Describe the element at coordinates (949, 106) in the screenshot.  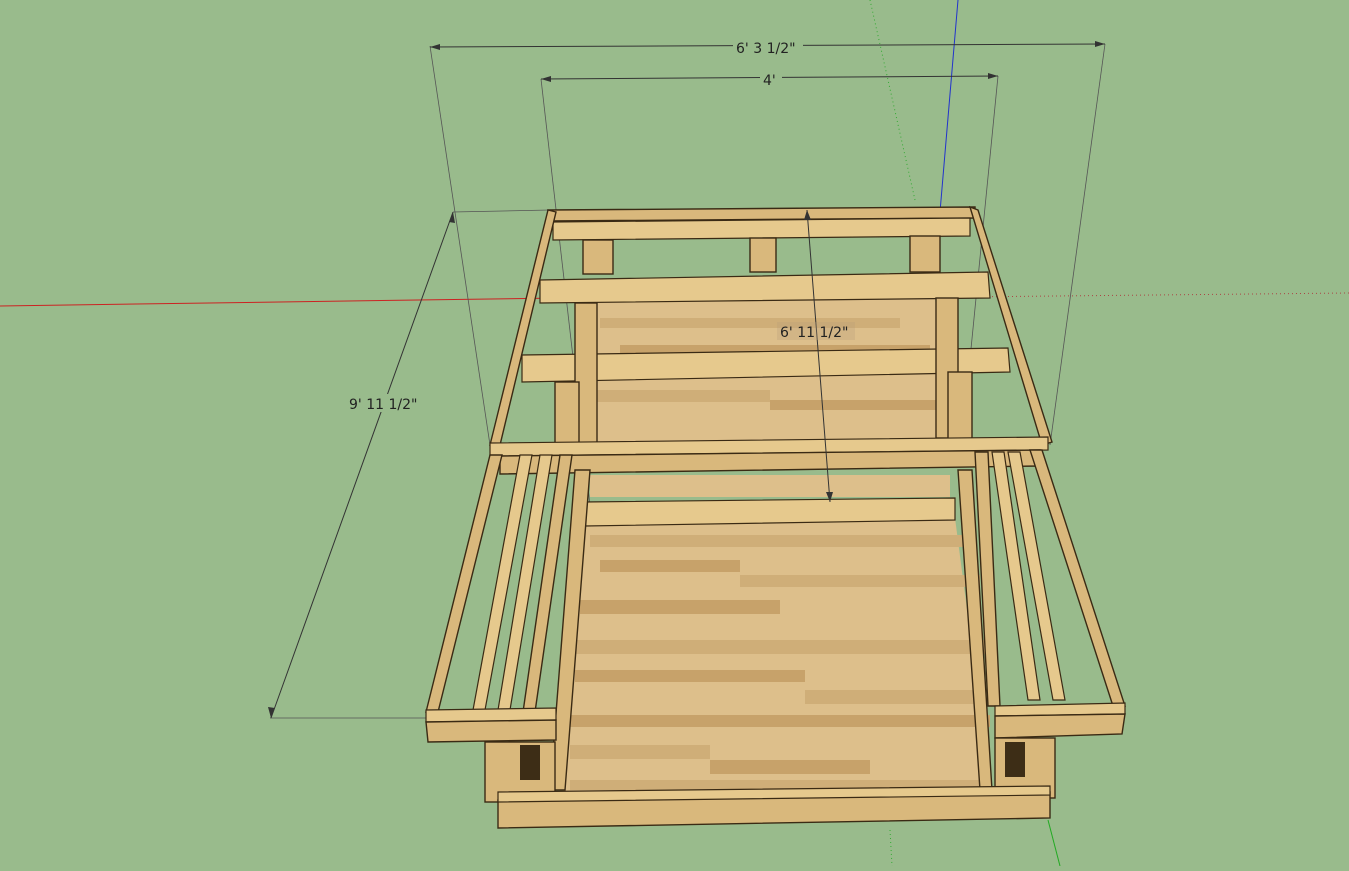
I see `blue-axis` at that location.